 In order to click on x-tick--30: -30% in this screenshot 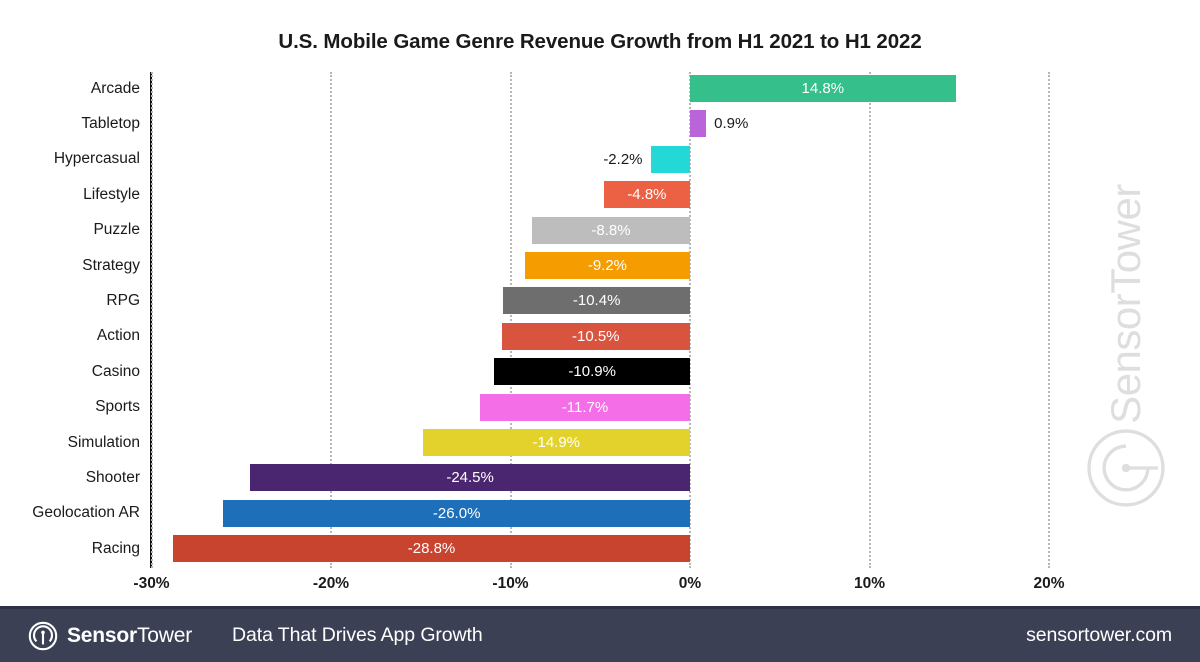, I will do `click(151, 583)`.